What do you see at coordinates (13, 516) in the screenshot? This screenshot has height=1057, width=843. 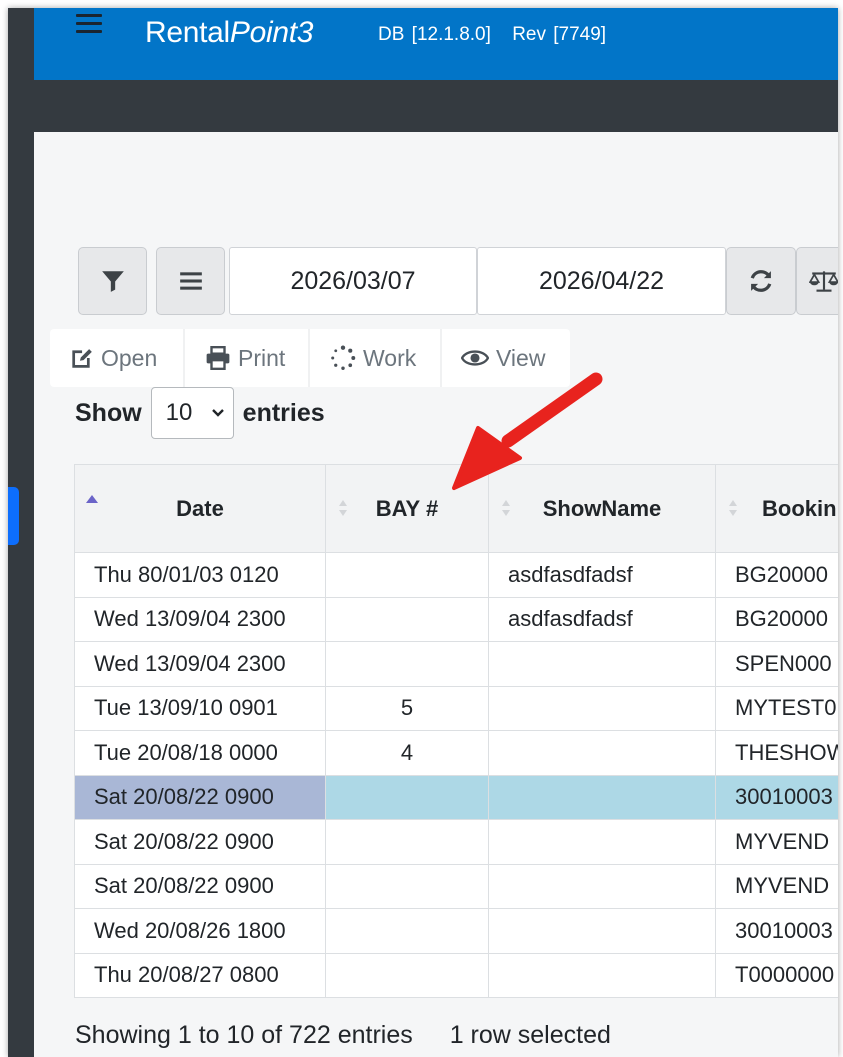 I see `sidebar-toggle-tab` at bounding box center [13, 516].